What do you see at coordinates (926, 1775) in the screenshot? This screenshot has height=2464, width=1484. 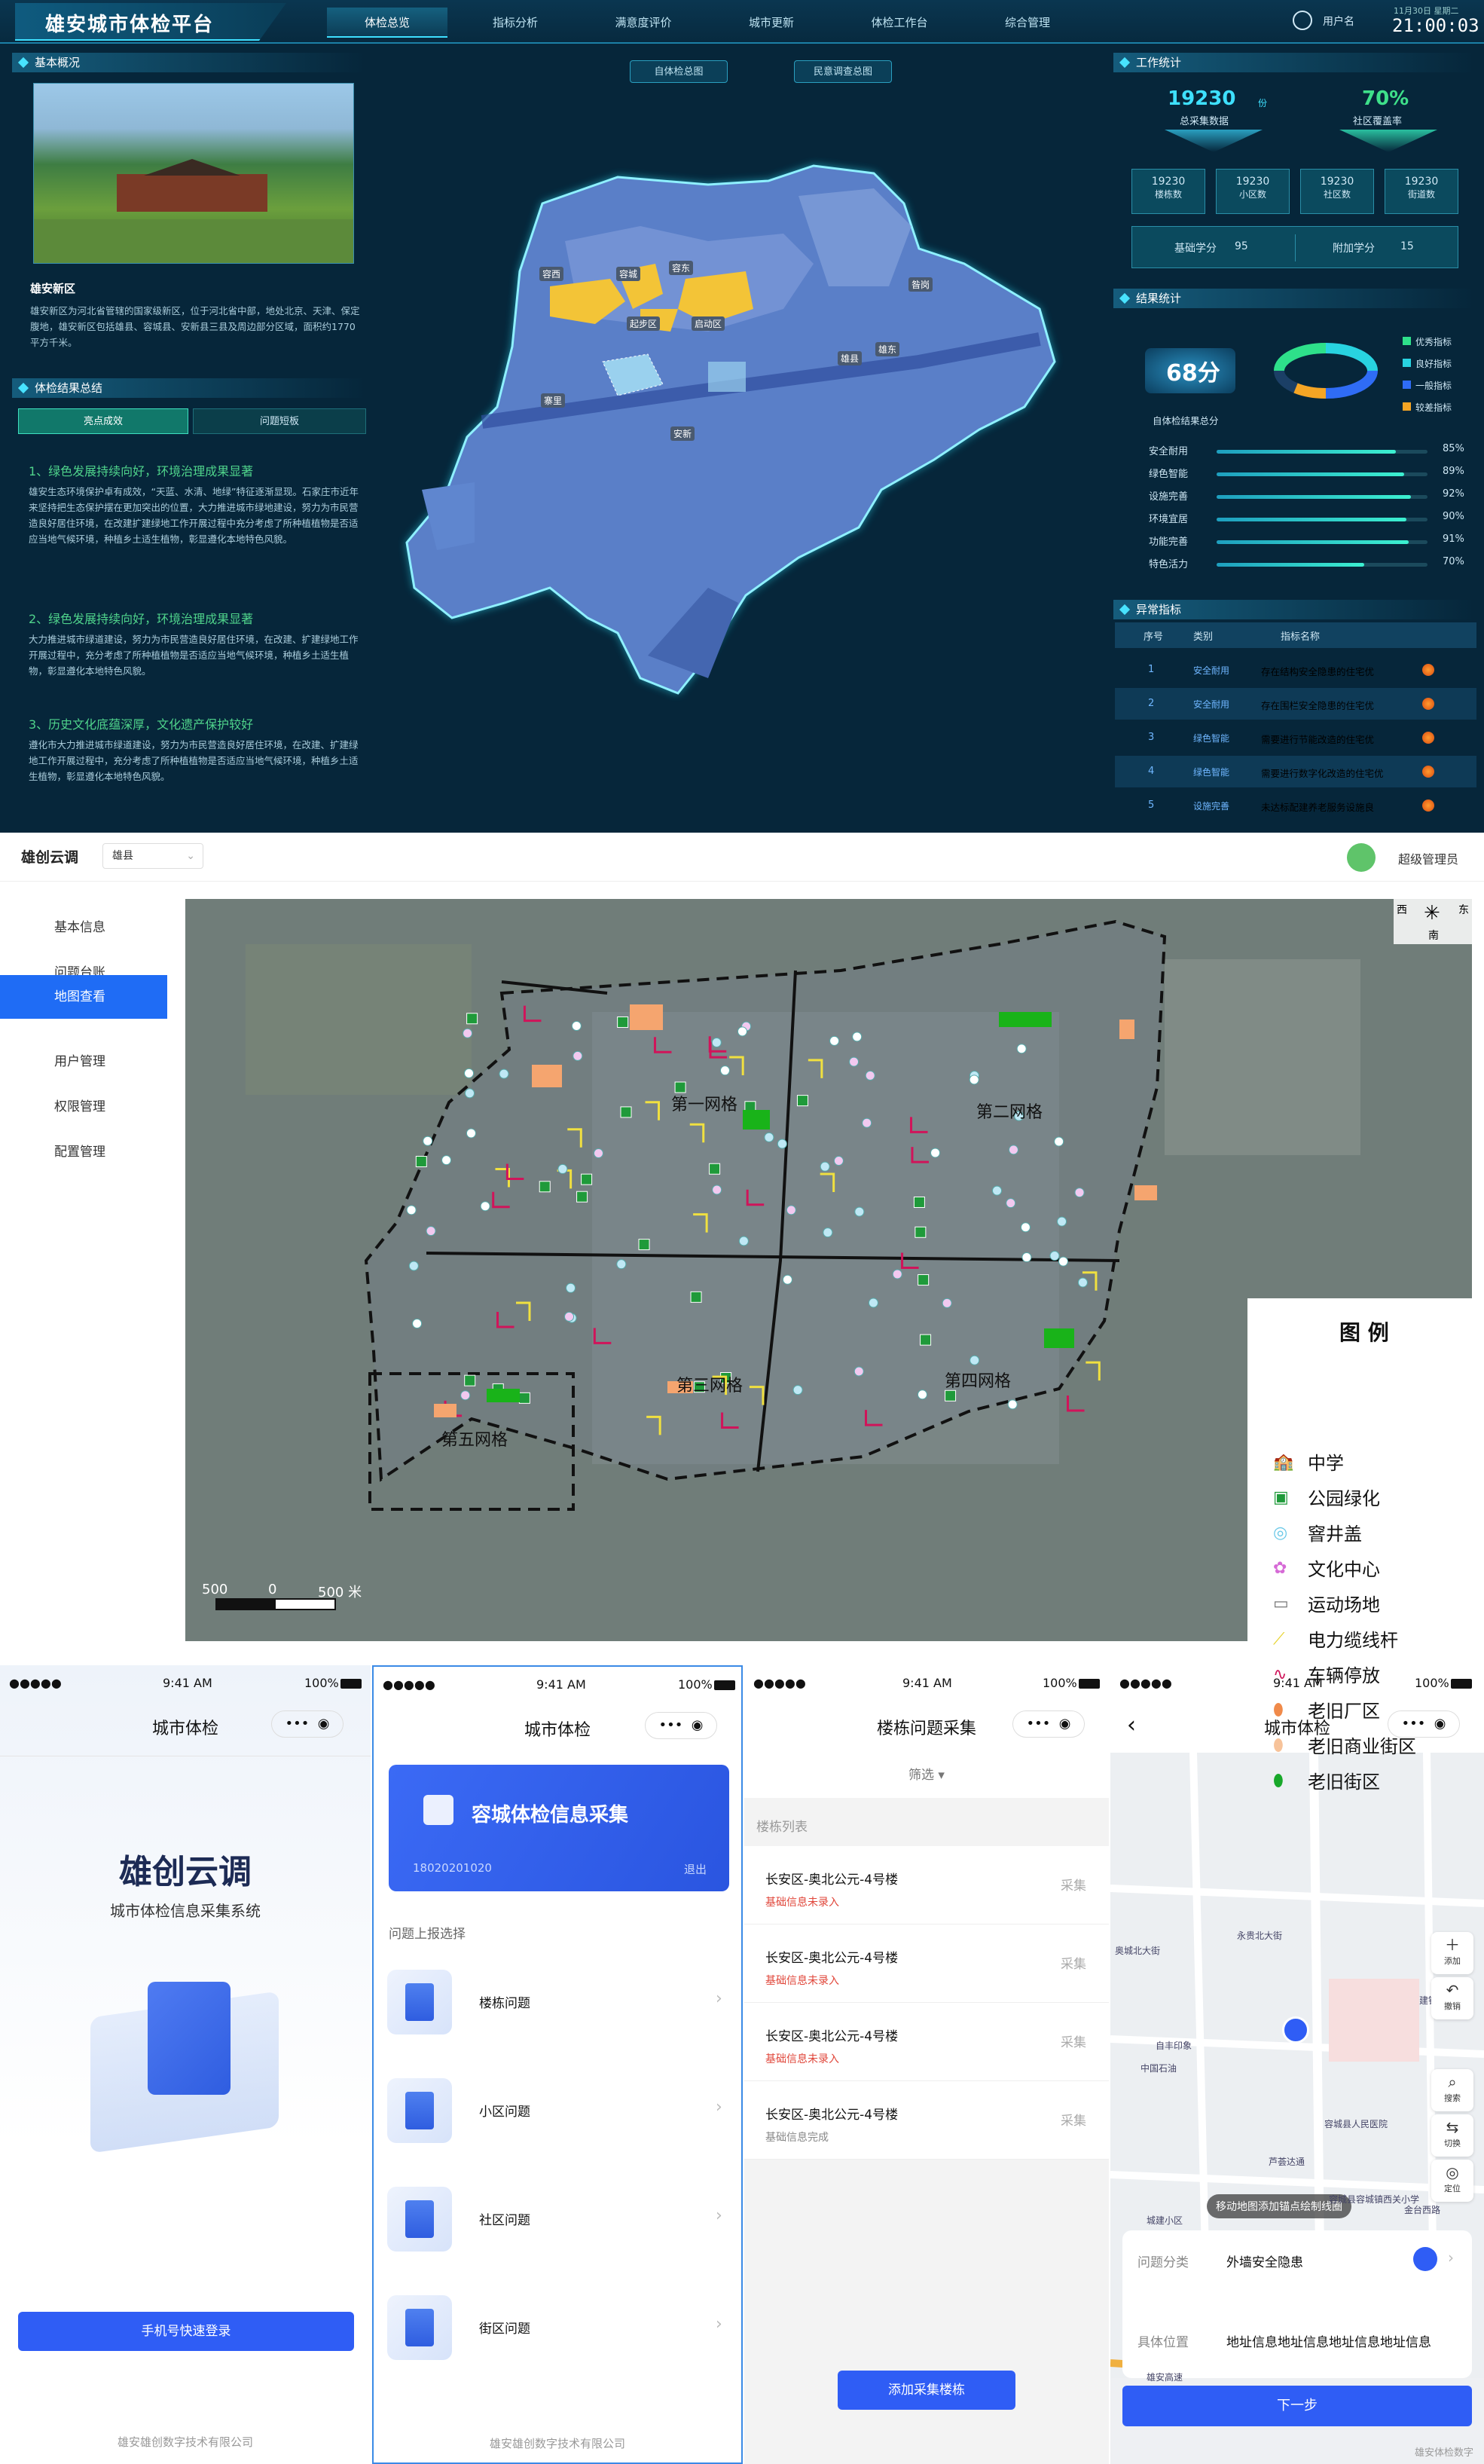 I see `filter-dropdown: 筛选 ▾` at bounding box center [926, 1775].